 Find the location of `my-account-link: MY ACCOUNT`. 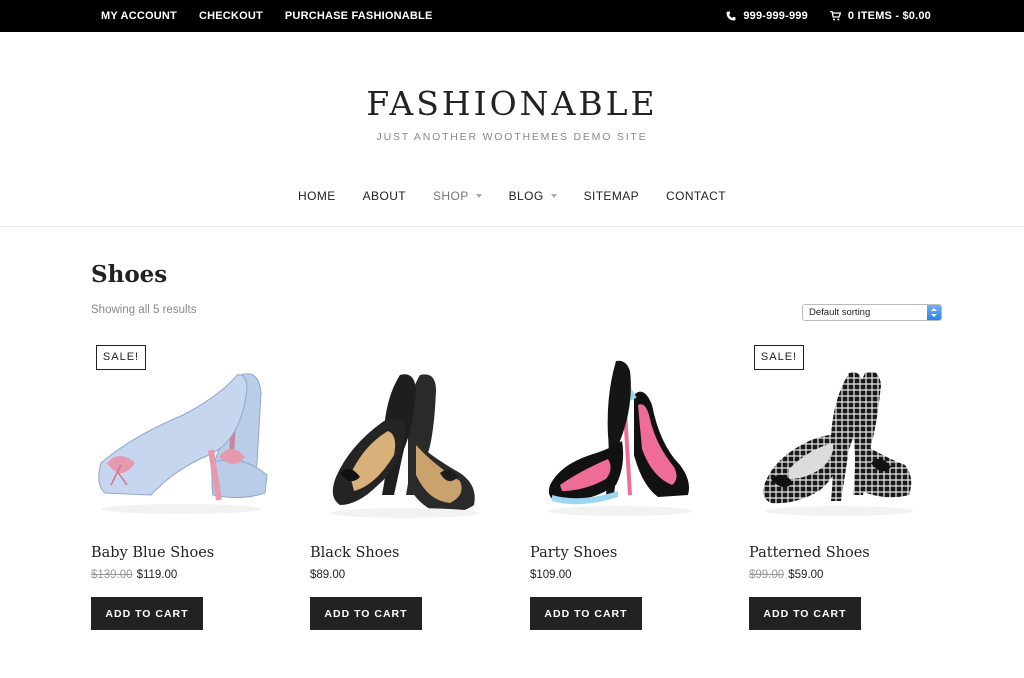

my-account-link: MY ACCOUNT is located at coordinates (139, 16).